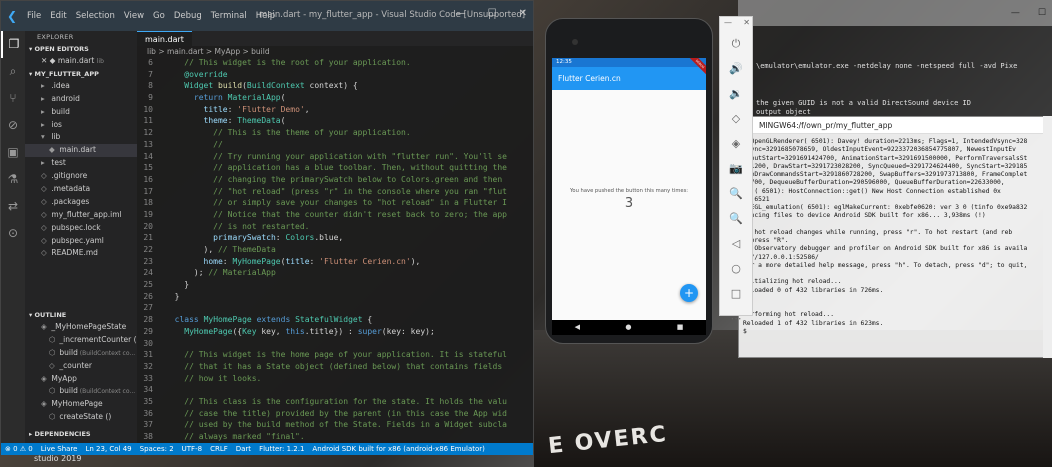  Describe the element at coordinates (13, 71) in the screenshot. I see `search-icon: ⌕` at that location.